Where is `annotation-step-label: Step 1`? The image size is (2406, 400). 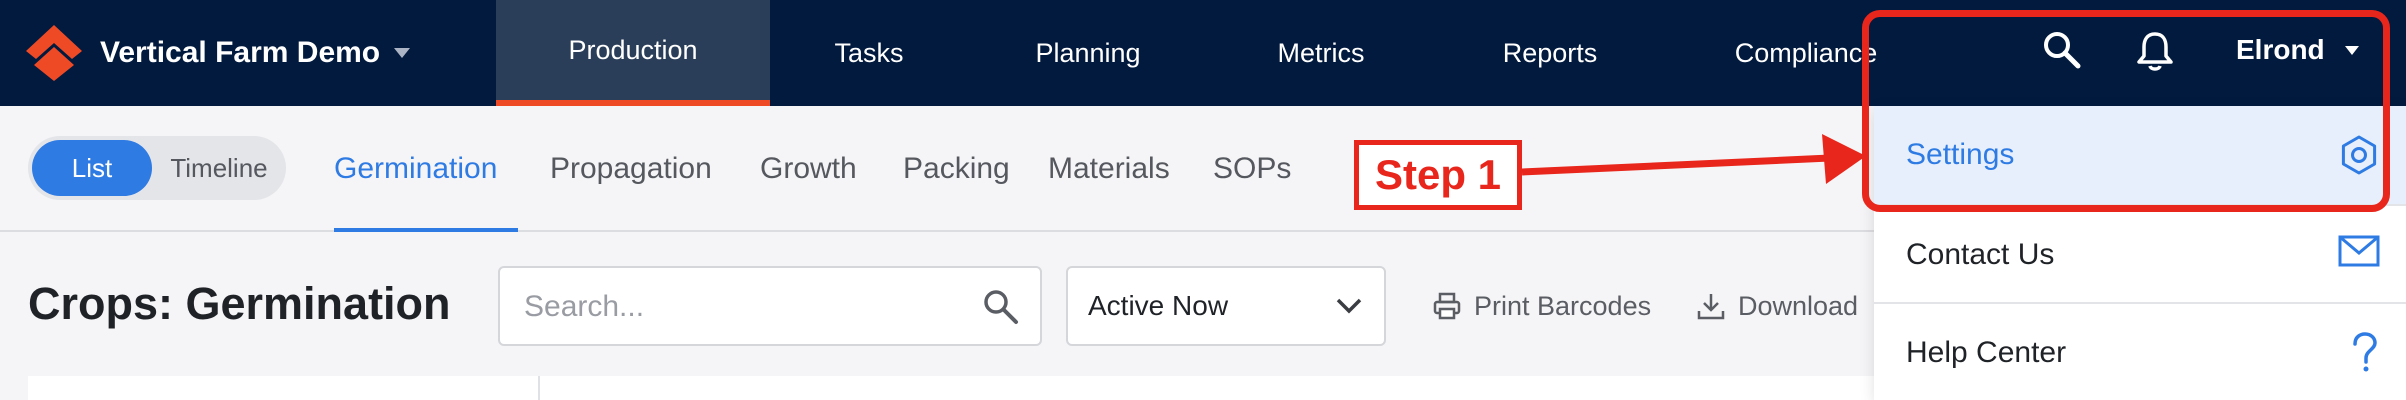 annotation-step-label: Step 1 is located at coordinates (1438, 175).